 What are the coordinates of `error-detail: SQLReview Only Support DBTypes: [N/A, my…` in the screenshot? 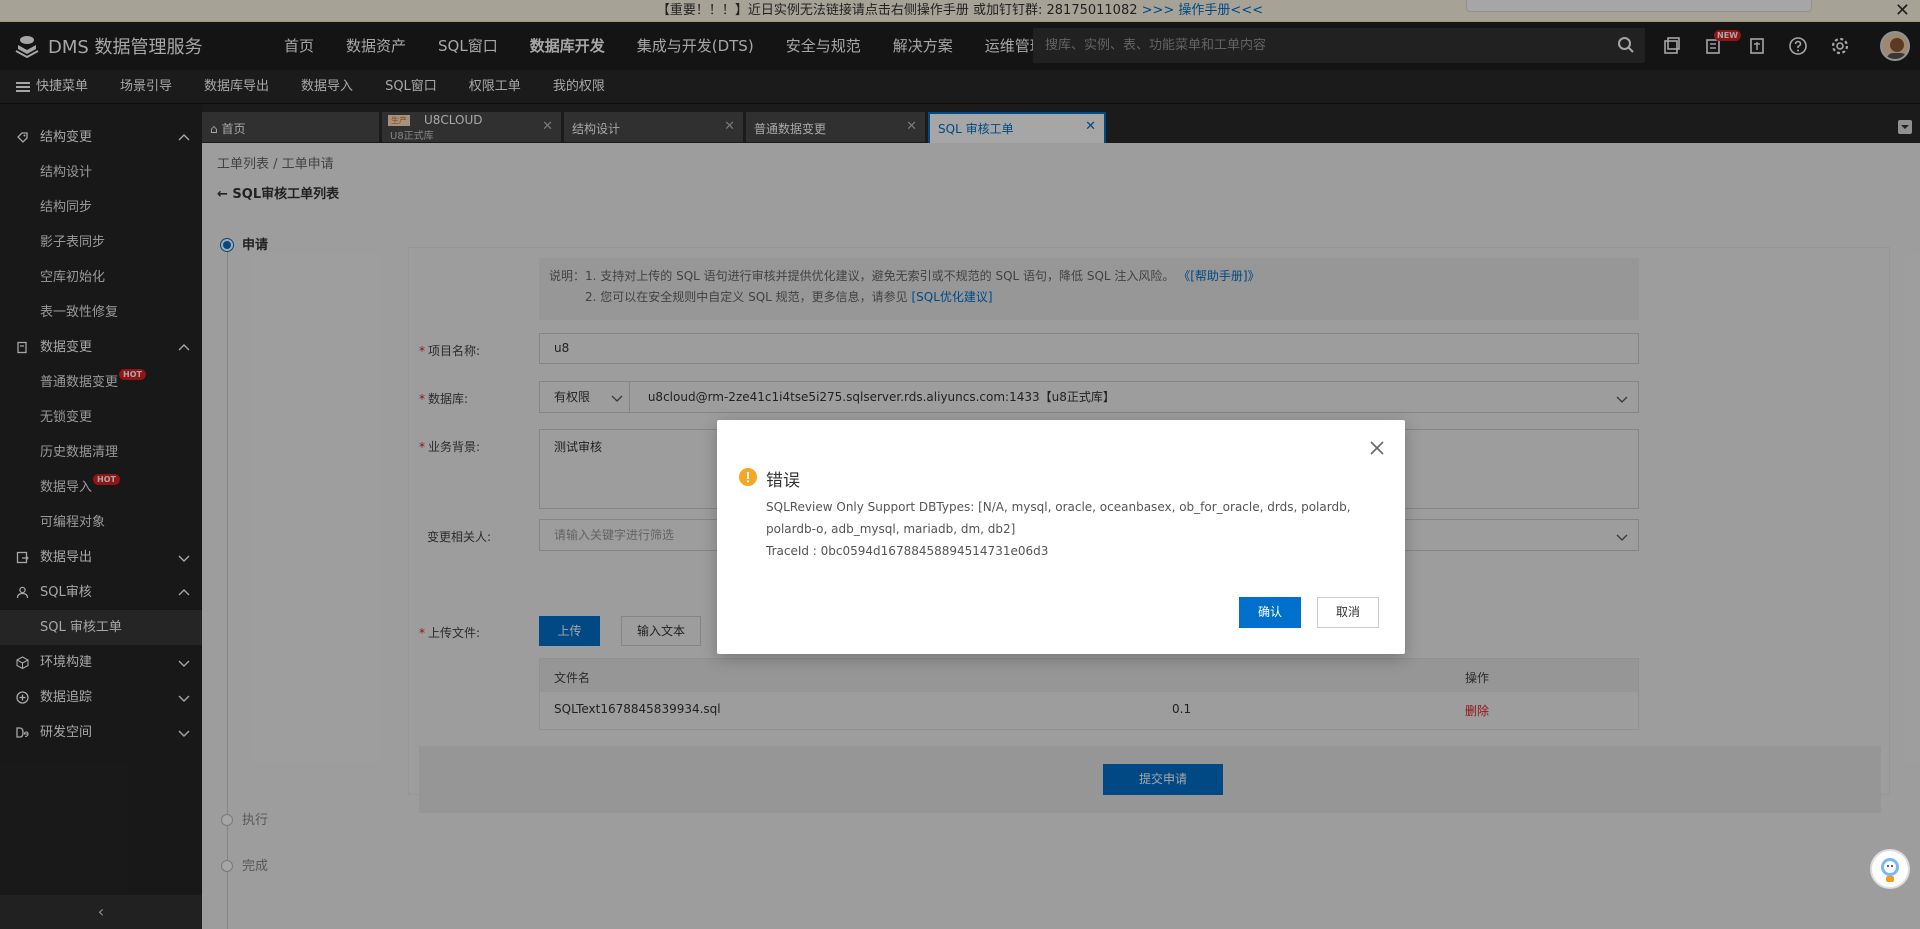 It's located at (1058, 518).